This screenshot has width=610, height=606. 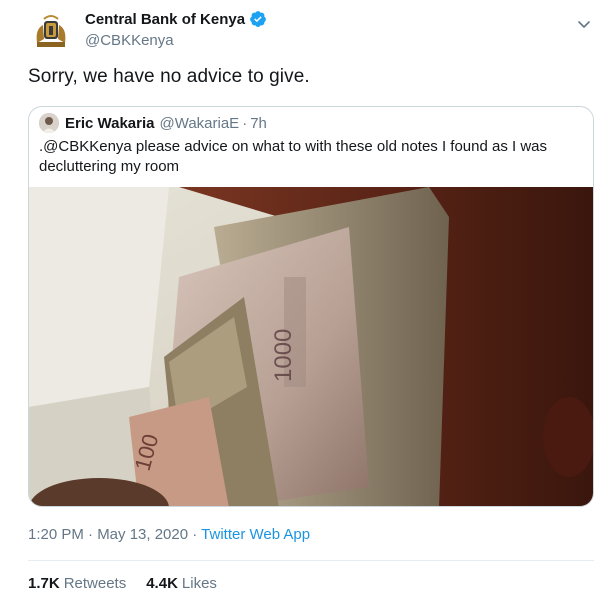 I want to click on tweet-stats: 1.7K Retweets 4.4K Likes, so click(x=132, y=583).